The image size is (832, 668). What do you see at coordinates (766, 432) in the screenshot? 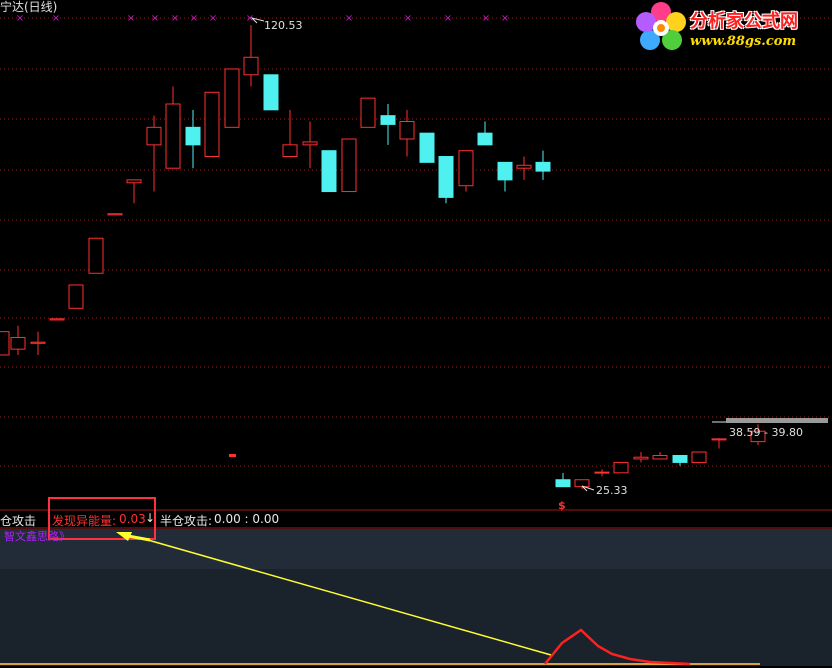
I see `price-range-label: 38.59 - 39.80` at bounding box center [766, 432].